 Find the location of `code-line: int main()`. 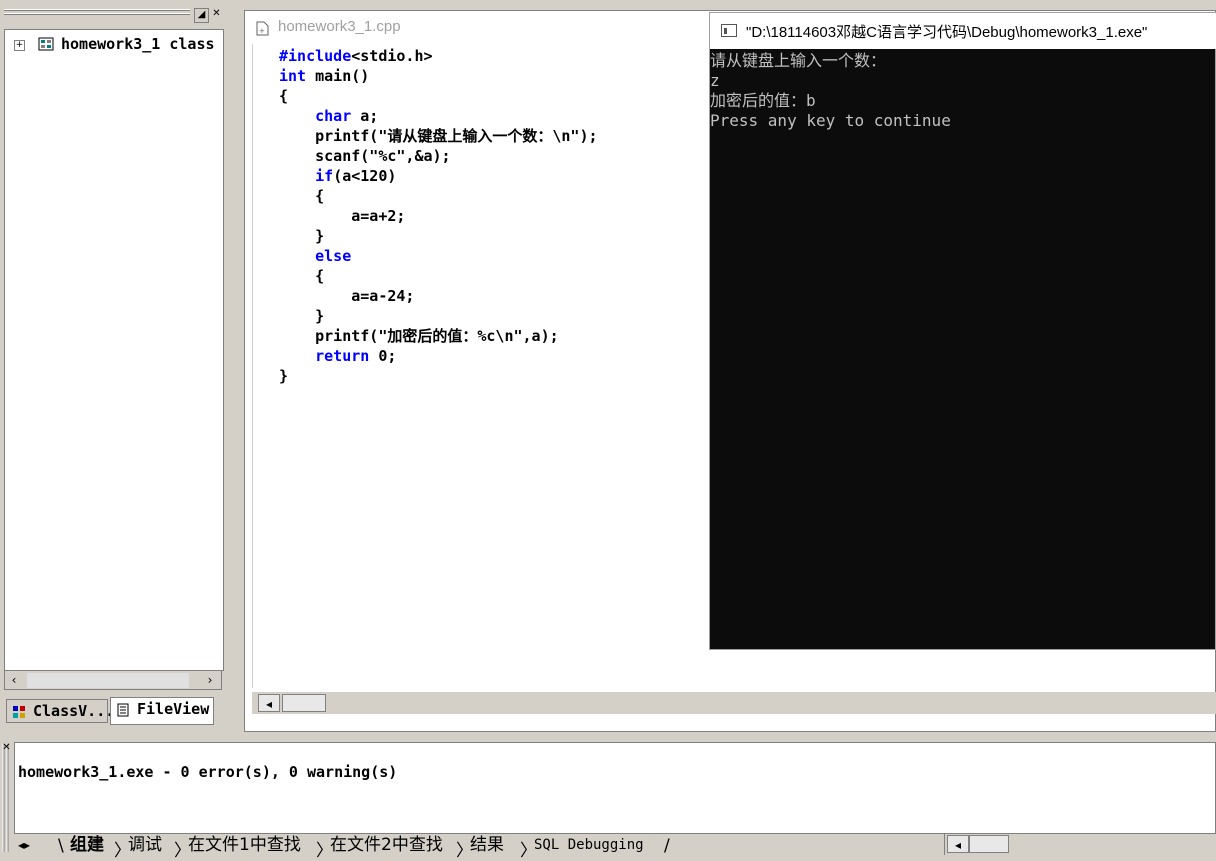

code-line: int main() is located at coordinates (438, 76).